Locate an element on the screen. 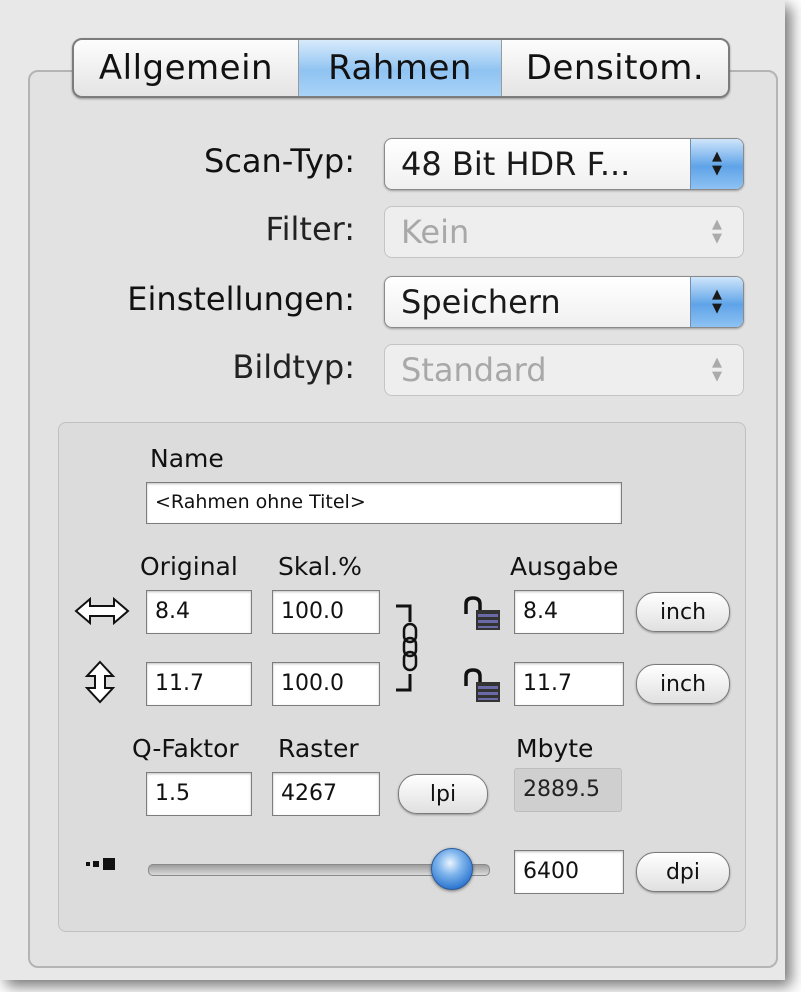 The height and width of the screenshot is (992, 801). height-original-field: 11.7 is located at coordinates (199, 684).